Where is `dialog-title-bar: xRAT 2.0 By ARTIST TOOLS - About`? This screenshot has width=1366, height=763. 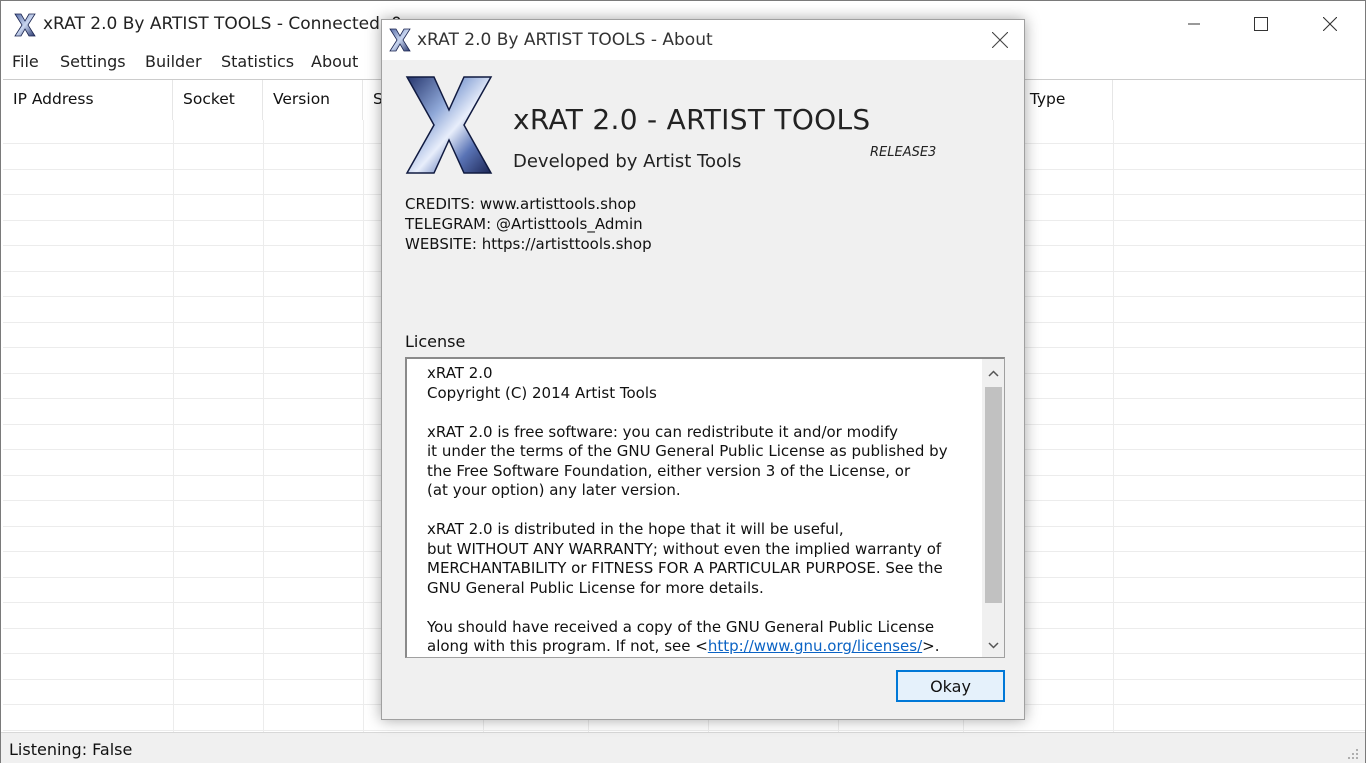 dialog-title-bar: xRAT 2.0 By ARTIST TOOLS - About is located at coordinates (703, 40).